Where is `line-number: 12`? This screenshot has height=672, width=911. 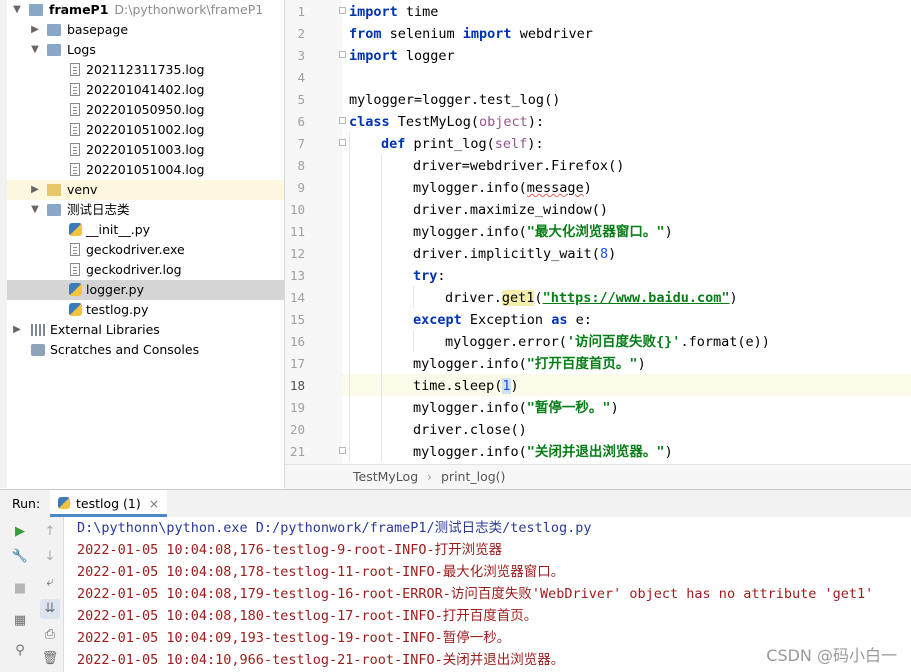
line-number: 12 is located at coordinates (297, 253).